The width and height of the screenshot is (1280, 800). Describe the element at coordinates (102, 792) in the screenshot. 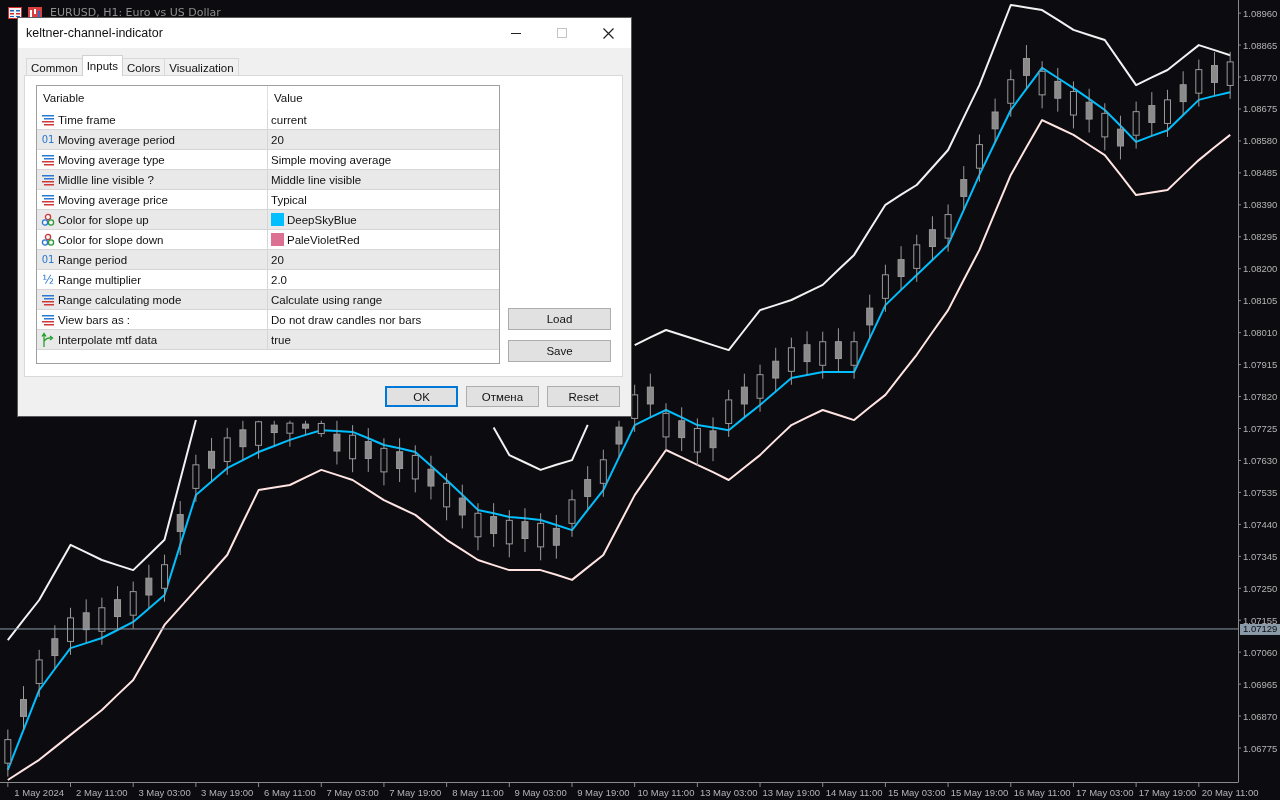

I see `time-label: 2 May 11:00` at that location.